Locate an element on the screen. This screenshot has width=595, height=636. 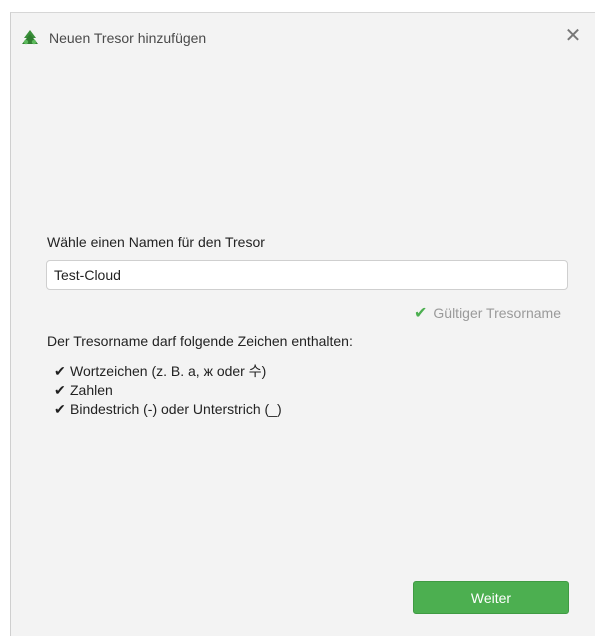
vault-name-input is located at coordinates (307, 275).